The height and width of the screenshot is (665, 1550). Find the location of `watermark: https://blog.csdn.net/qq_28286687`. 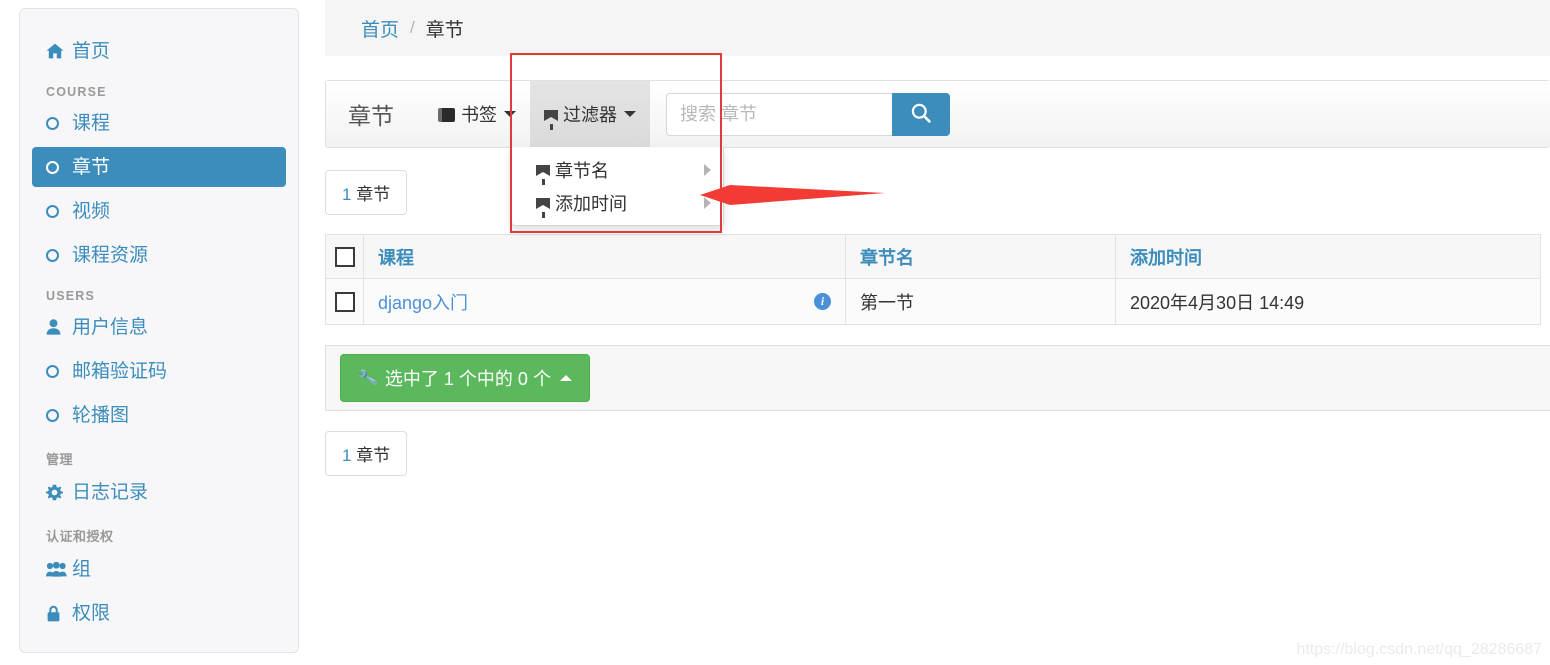

watermark: https://blog.csdn.net/qq_28286687 is located at coordinates (1419, 649).